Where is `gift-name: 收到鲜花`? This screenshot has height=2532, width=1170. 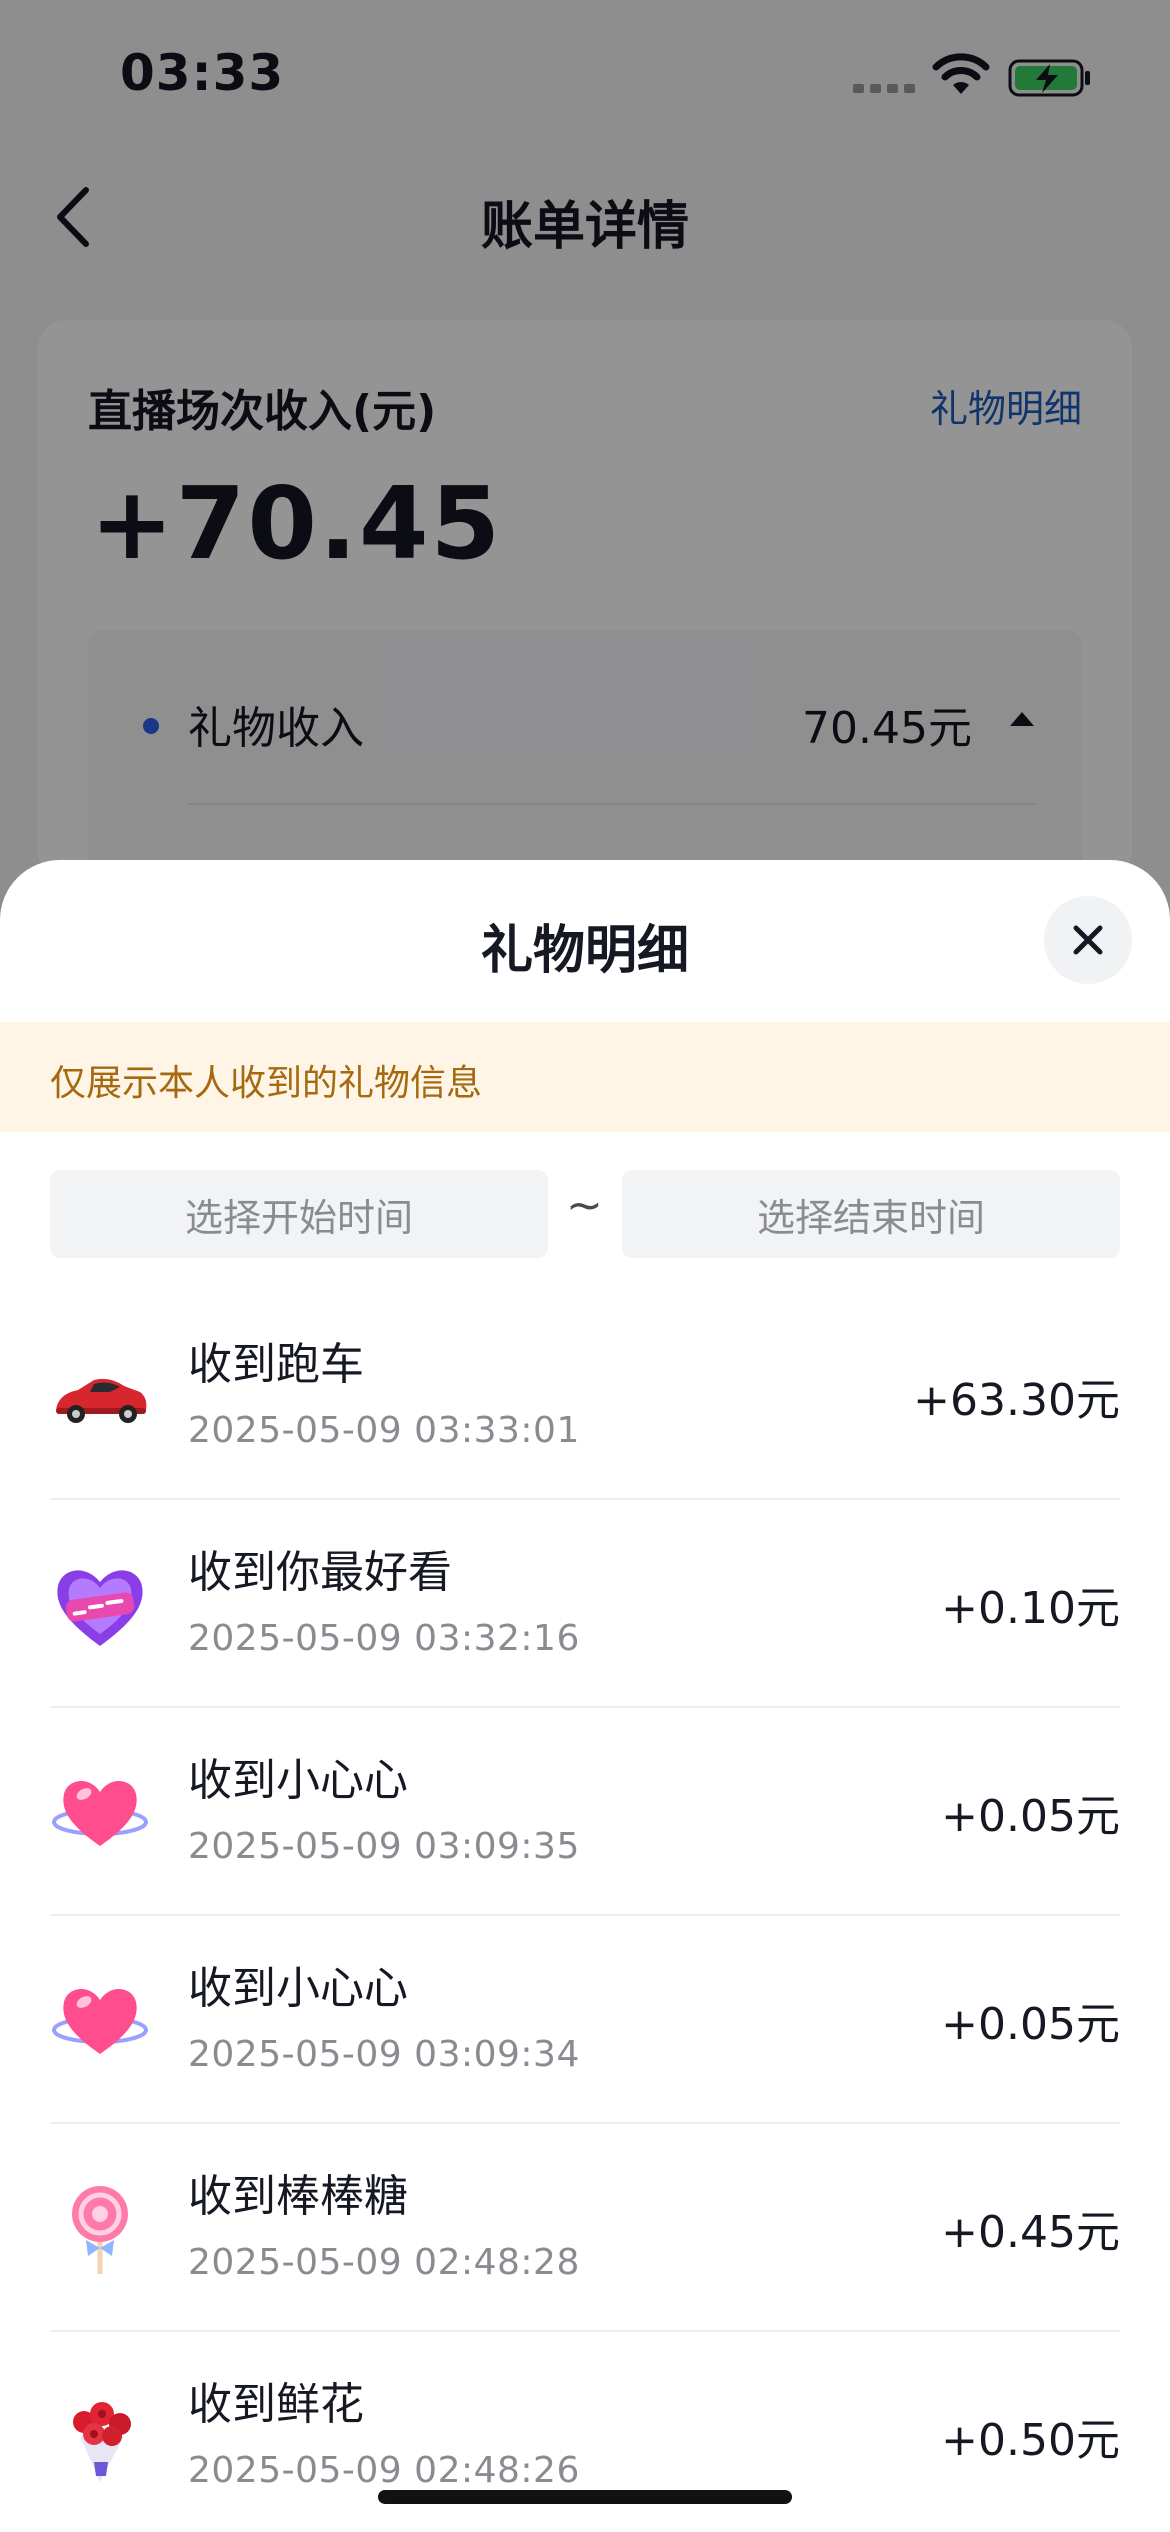
gift-name: 收到鲜花 is located at coordinates (276, 2404).